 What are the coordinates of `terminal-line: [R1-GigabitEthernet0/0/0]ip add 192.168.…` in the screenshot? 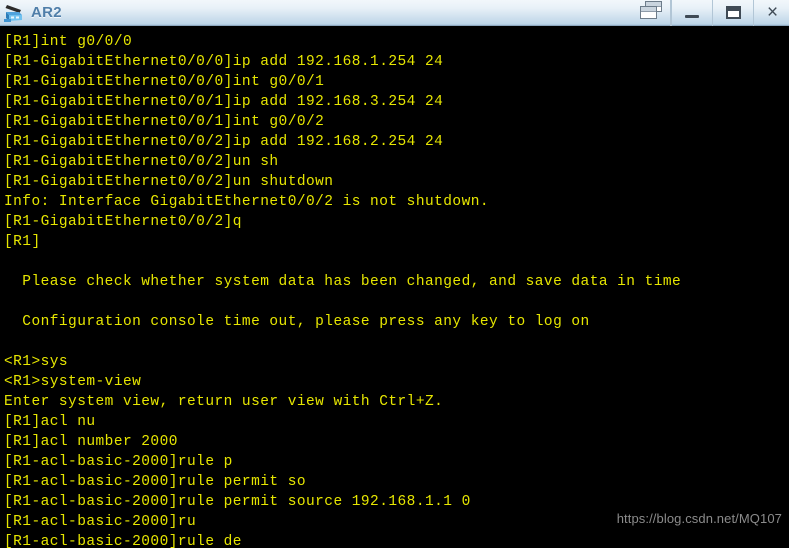 It's located at (224, 62).